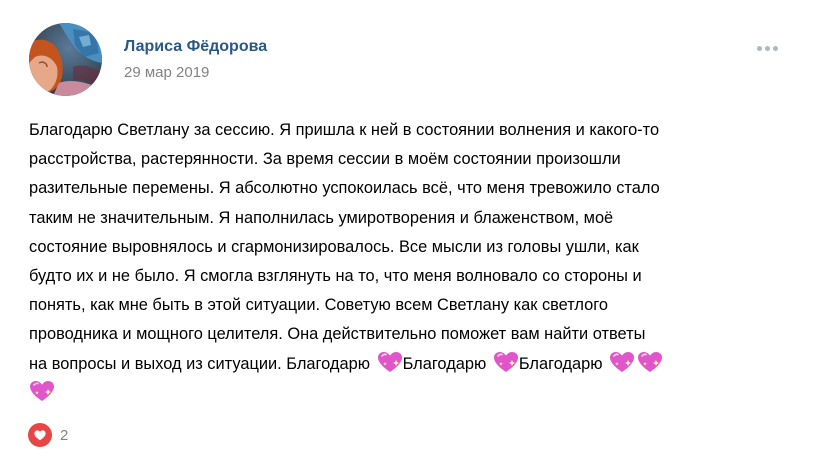  I want to click on heart-icon, so click(40, 435).